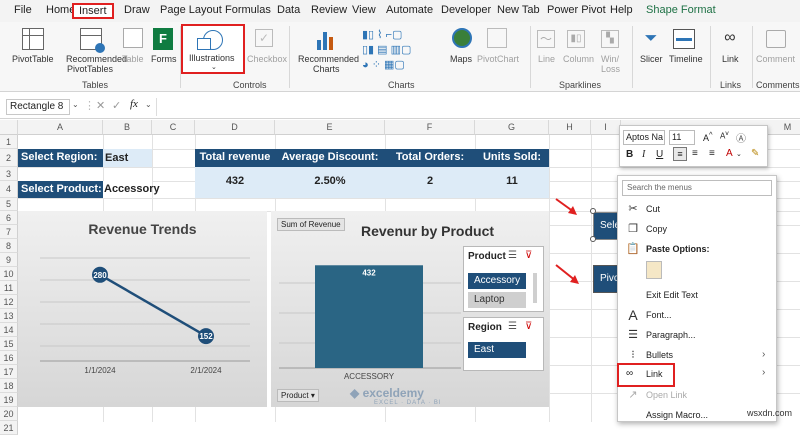  What do you see at coordinates (497, 350) in the screenshot?
I see `slicer-item-east: East` at bounding box center [497, 350].